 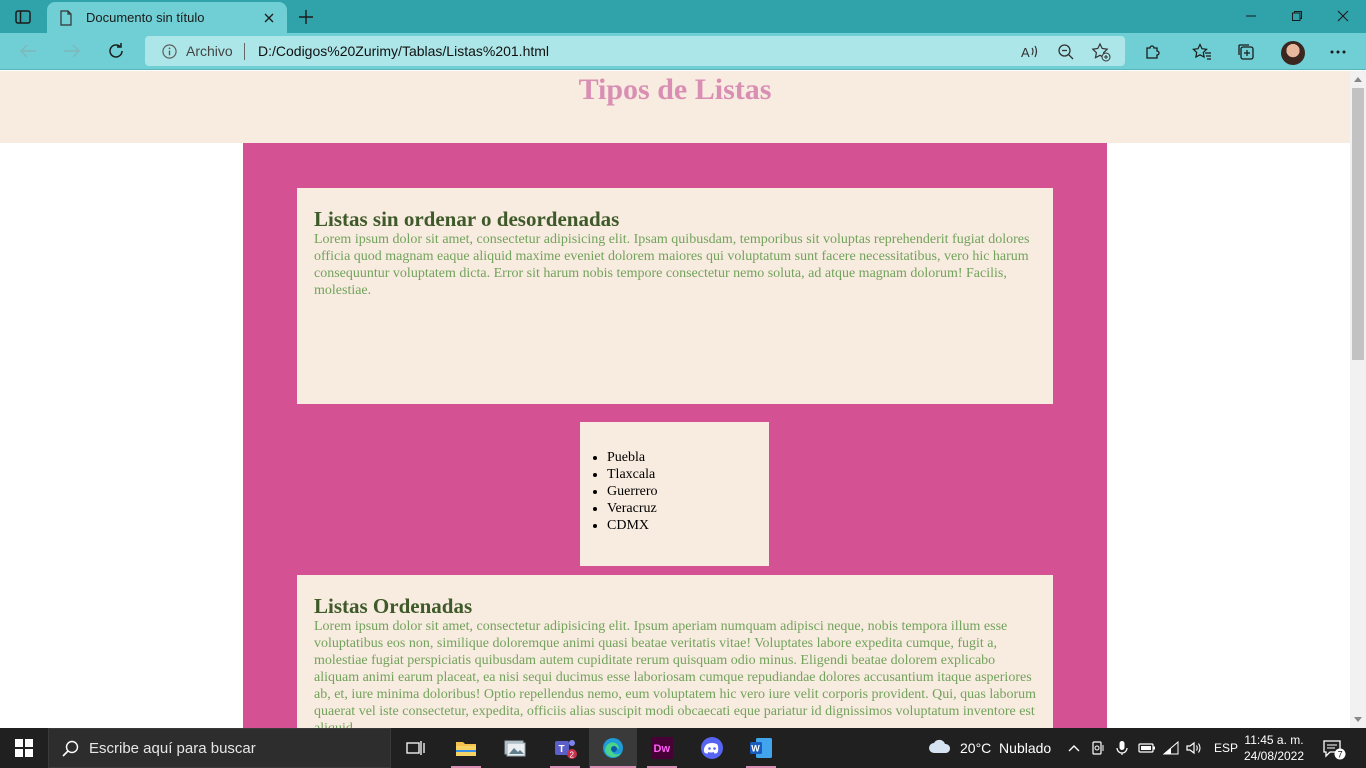 What do you see at coordinates (940, 747) in the screenshot?
I see `cloud-icon` at bounding box center [940, 747].